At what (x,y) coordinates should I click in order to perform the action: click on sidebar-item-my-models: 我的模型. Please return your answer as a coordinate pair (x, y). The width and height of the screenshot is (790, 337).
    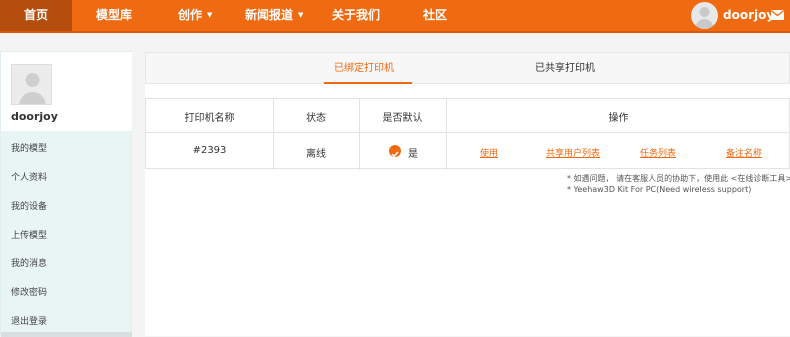
    Looking at the image, I should click on (29, 147).